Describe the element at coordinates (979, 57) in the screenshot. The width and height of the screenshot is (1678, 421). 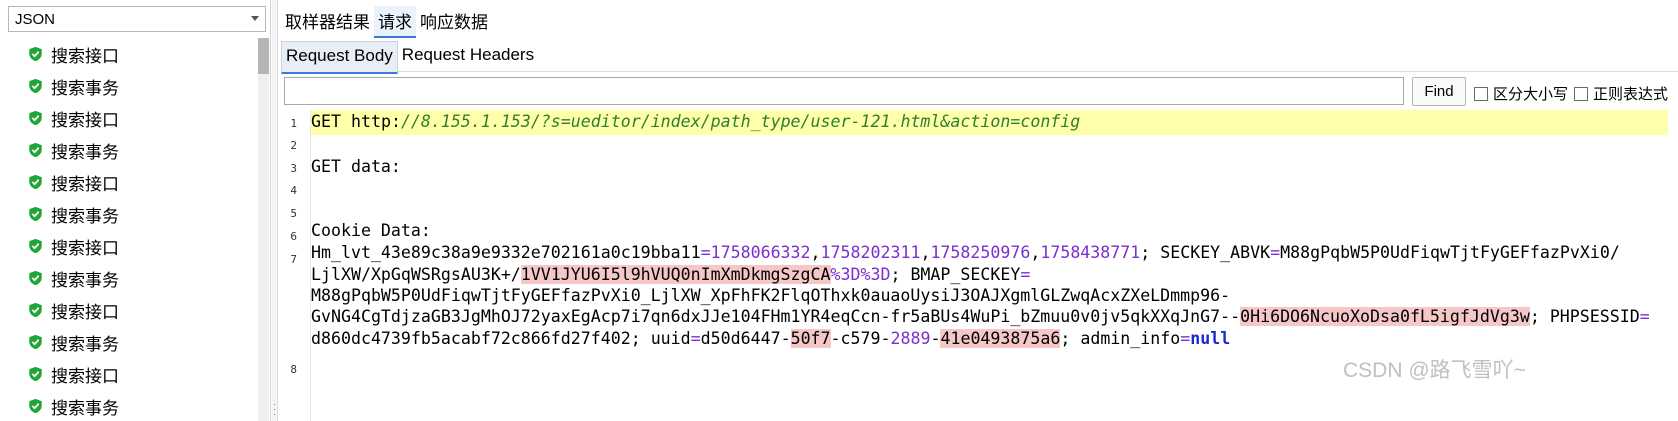
I see `request-sub-tabs: Request Body Request Headers` at that location.